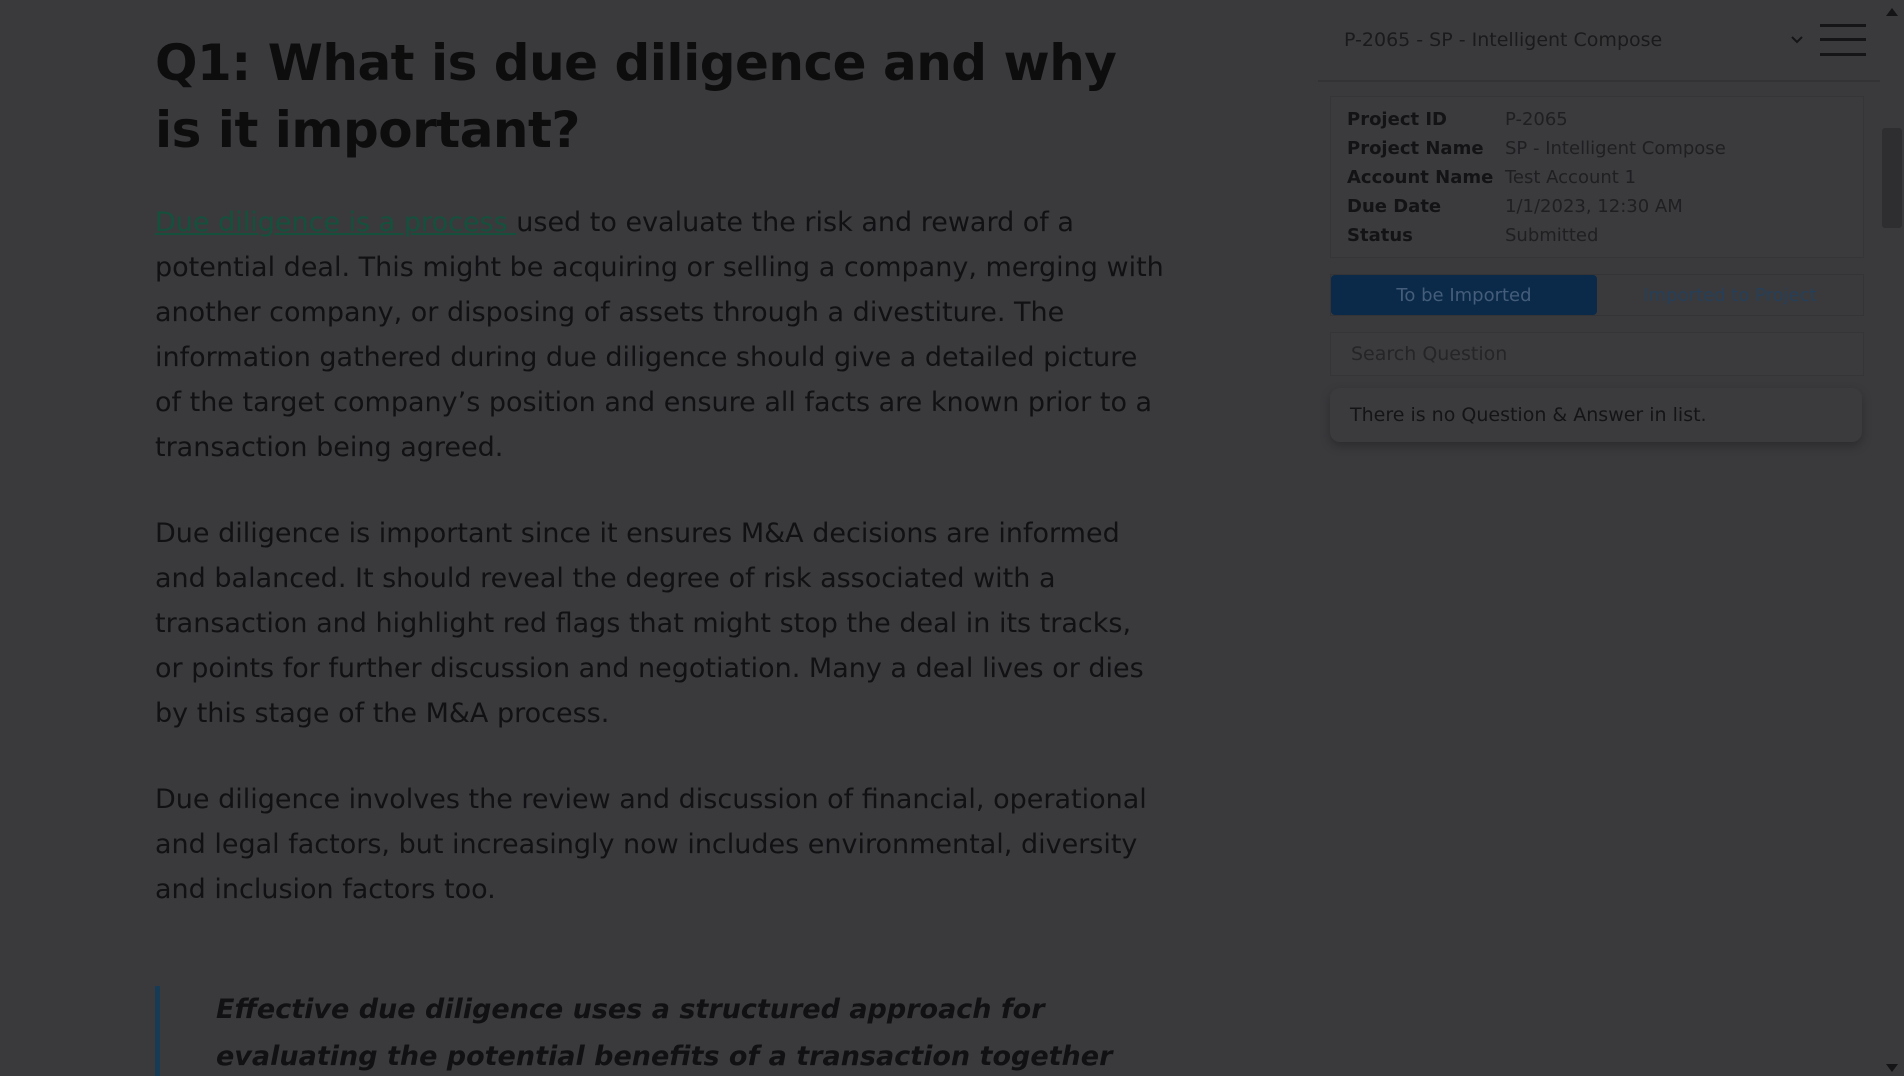 The height and width of the screenshot is (1076, 1904). I want to click on chevron-down-icon, so click(1797, 40).